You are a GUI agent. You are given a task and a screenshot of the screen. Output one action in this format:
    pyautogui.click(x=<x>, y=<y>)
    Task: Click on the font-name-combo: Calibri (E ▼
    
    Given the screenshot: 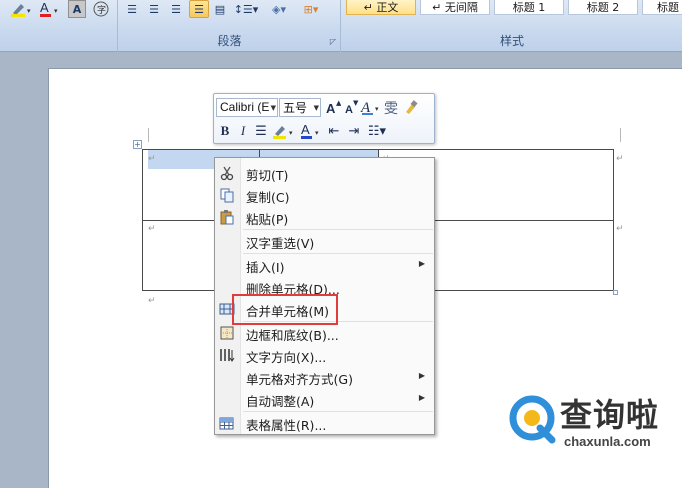 What is the action you would take?
    pyautogui.click(x=247, y=107)
    